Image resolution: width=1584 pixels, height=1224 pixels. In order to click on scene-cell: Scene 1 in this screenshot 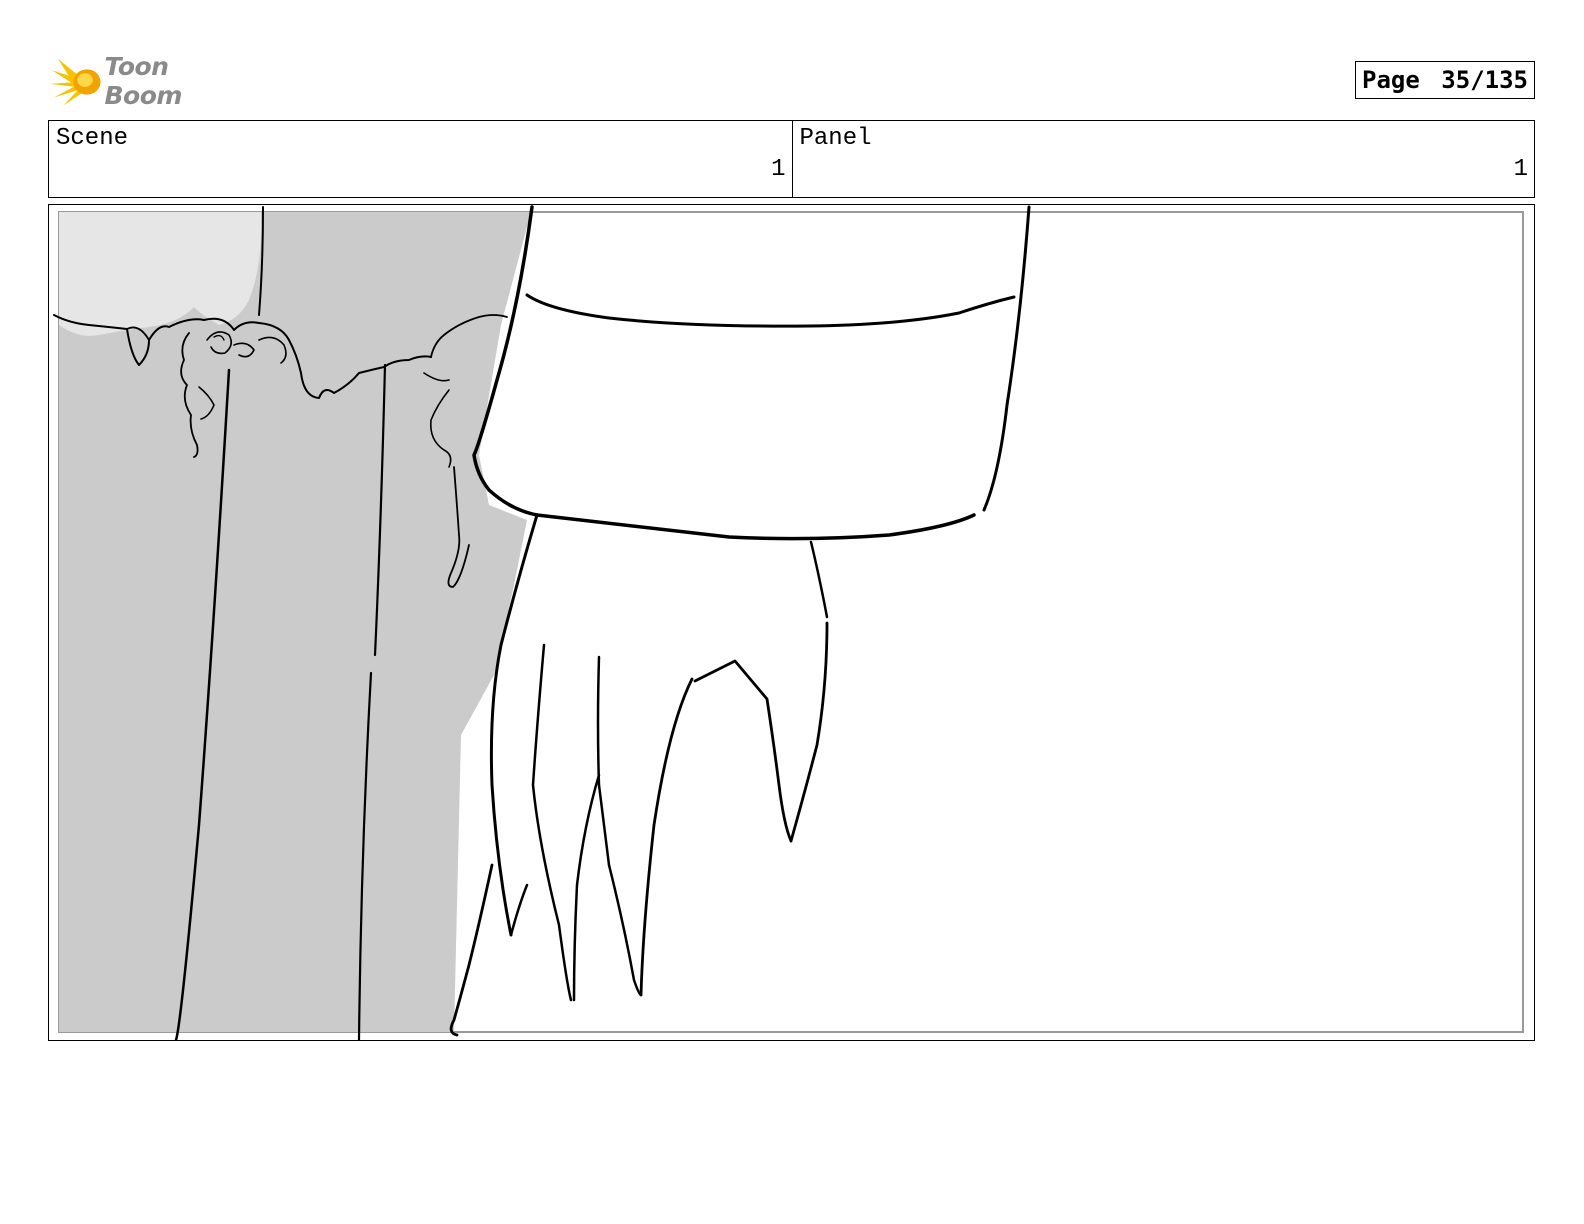, I will do `click(420, 159)`.